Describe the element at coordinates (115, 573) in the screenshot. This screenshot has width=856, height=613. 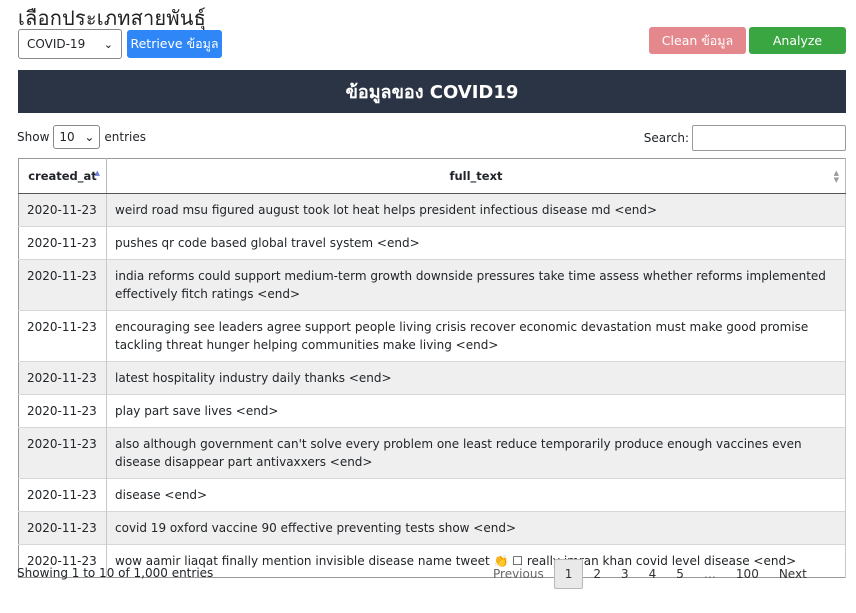
I see `table-info: Showing 1 to 10 of 1,000 entries` at that location.